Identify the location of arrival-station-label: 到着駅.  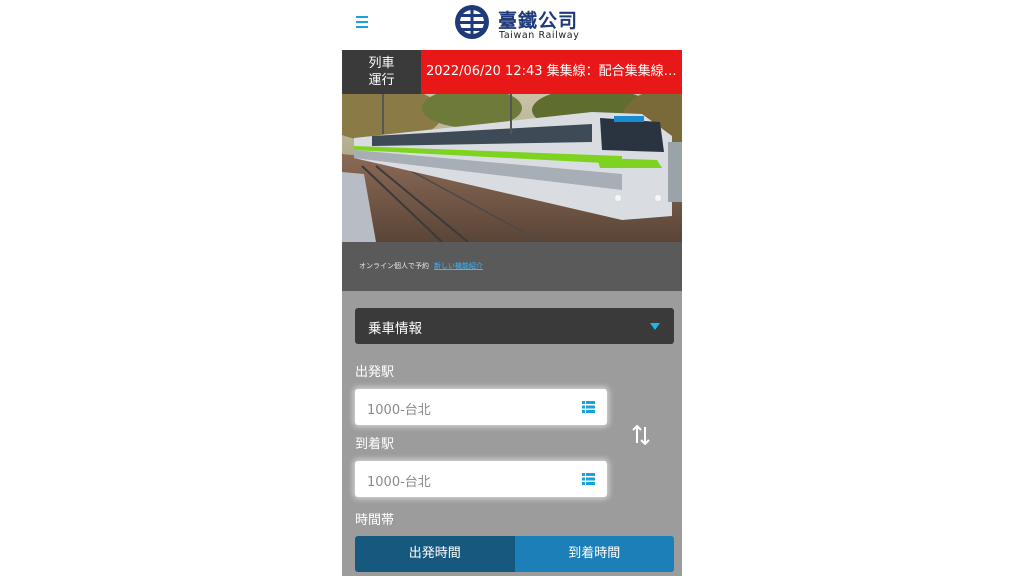
(375, 444).